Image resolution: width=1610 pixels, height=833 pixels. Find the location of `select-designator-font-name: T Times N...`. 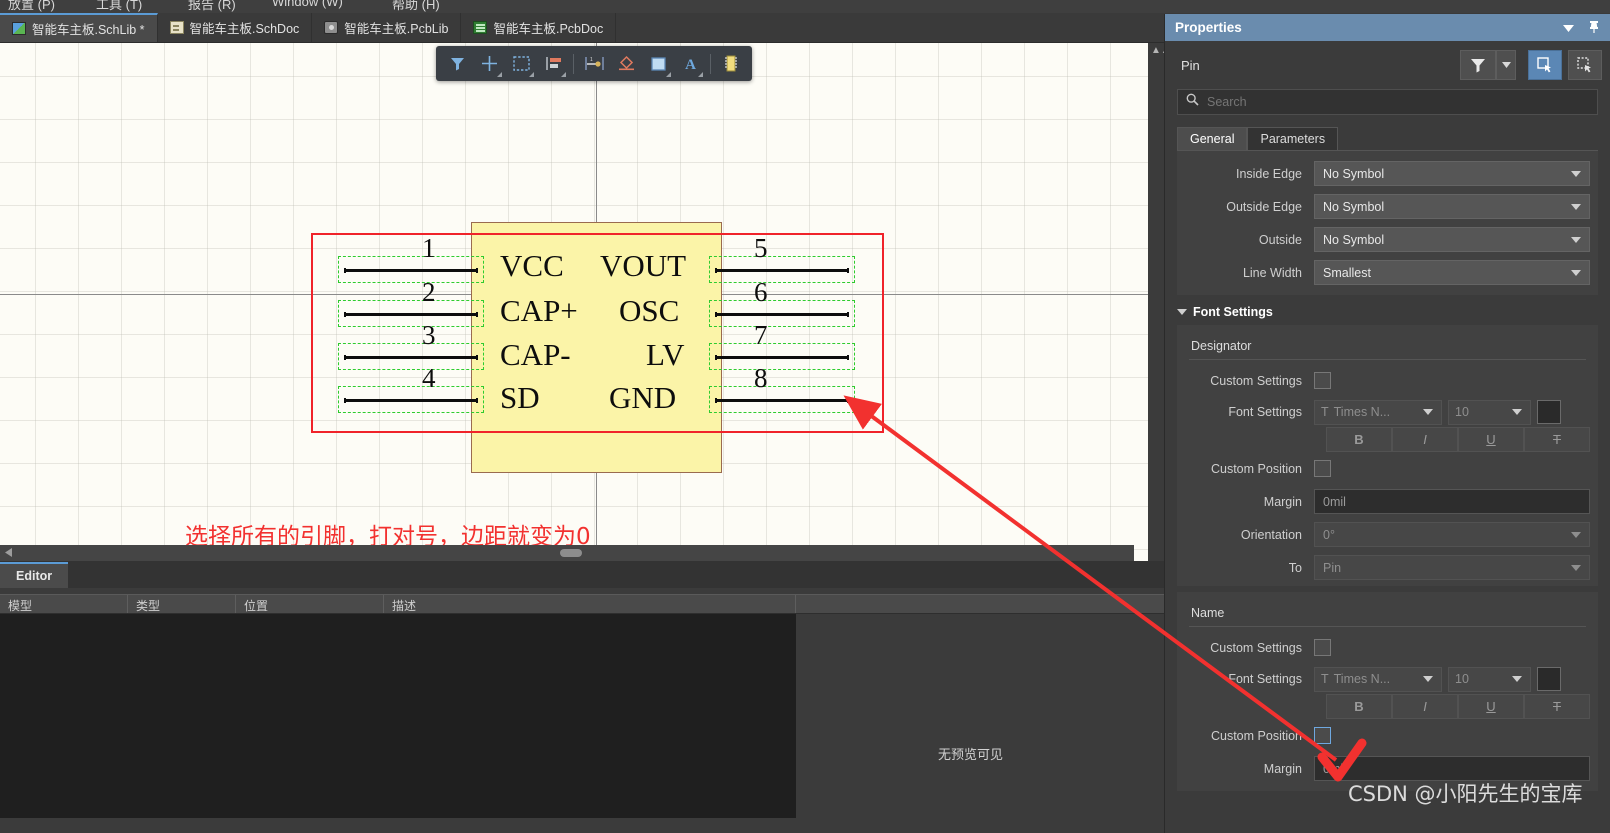

select-designator-font-name: T Times N... is located at coordinates (1378, 412).